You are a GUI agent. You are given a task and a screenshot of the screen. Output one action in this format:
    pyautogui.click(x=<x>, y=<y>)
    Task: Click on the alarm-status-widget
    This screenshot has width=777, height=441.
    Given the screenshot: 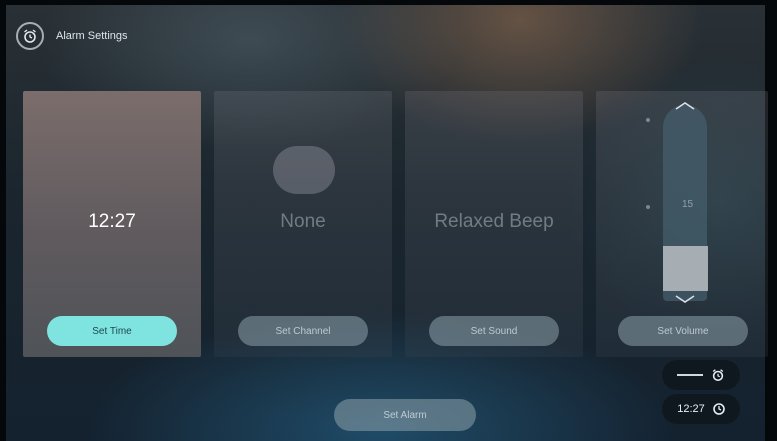 What is the action you would take?
    pyautogui.click(x=701, y=375)
    